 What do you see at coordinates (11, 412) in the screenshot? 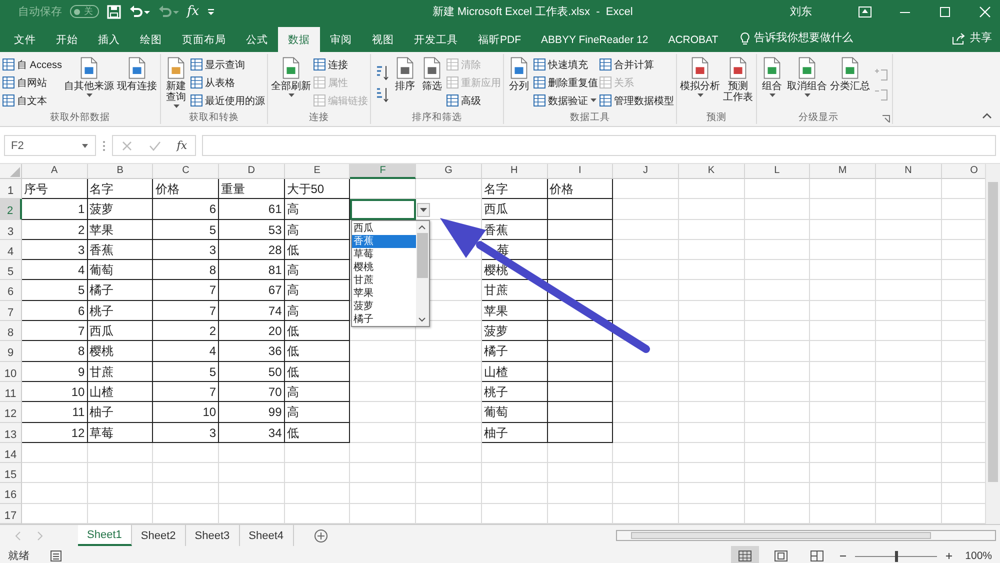
I see `row-header: 12` at bounding box center [11, 412].